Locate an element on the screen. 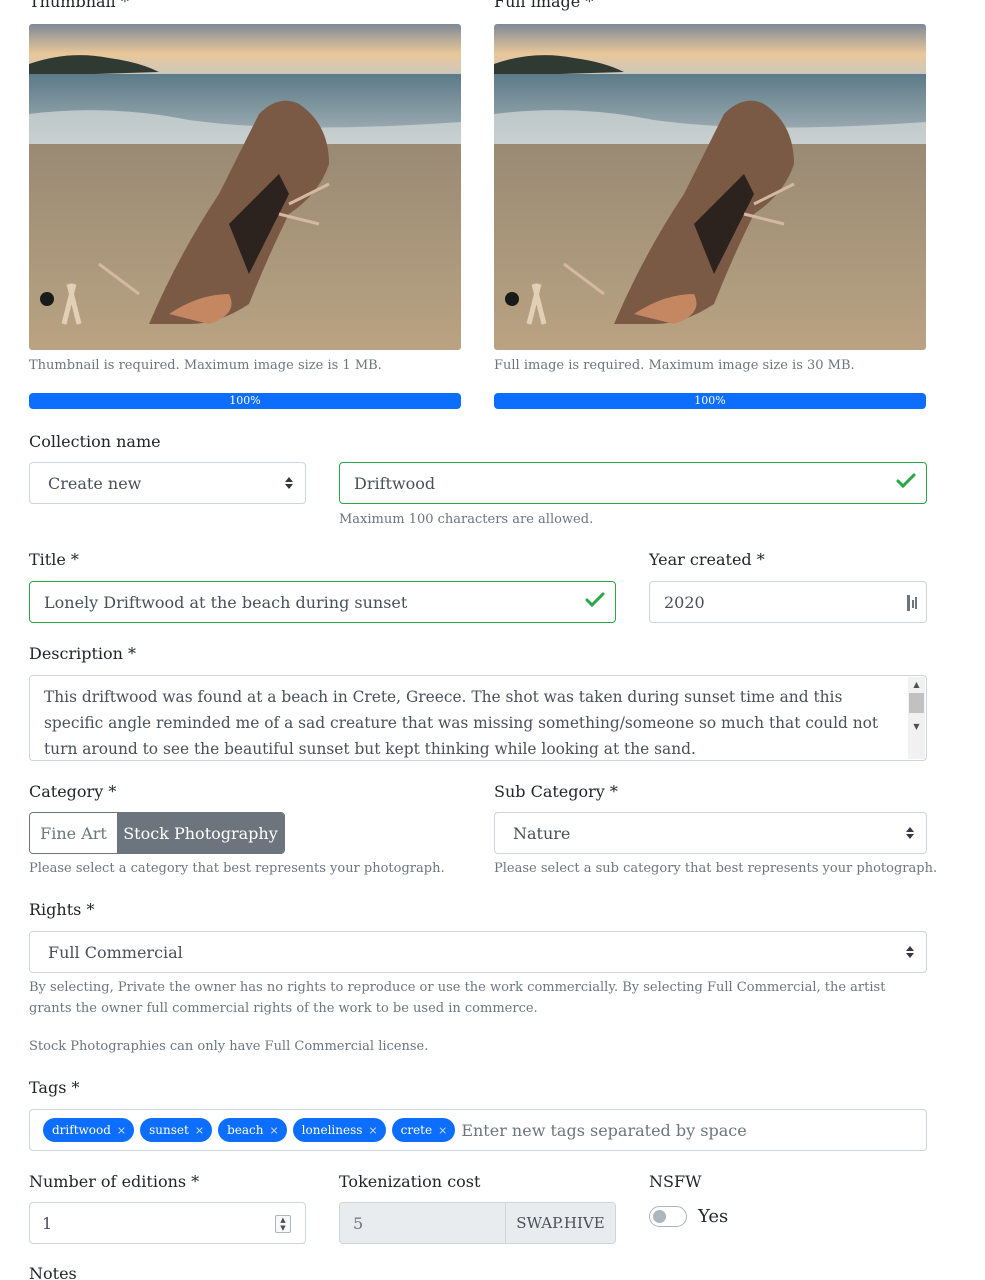  tag-label: driftwood is located at coordinates (81, 1130).